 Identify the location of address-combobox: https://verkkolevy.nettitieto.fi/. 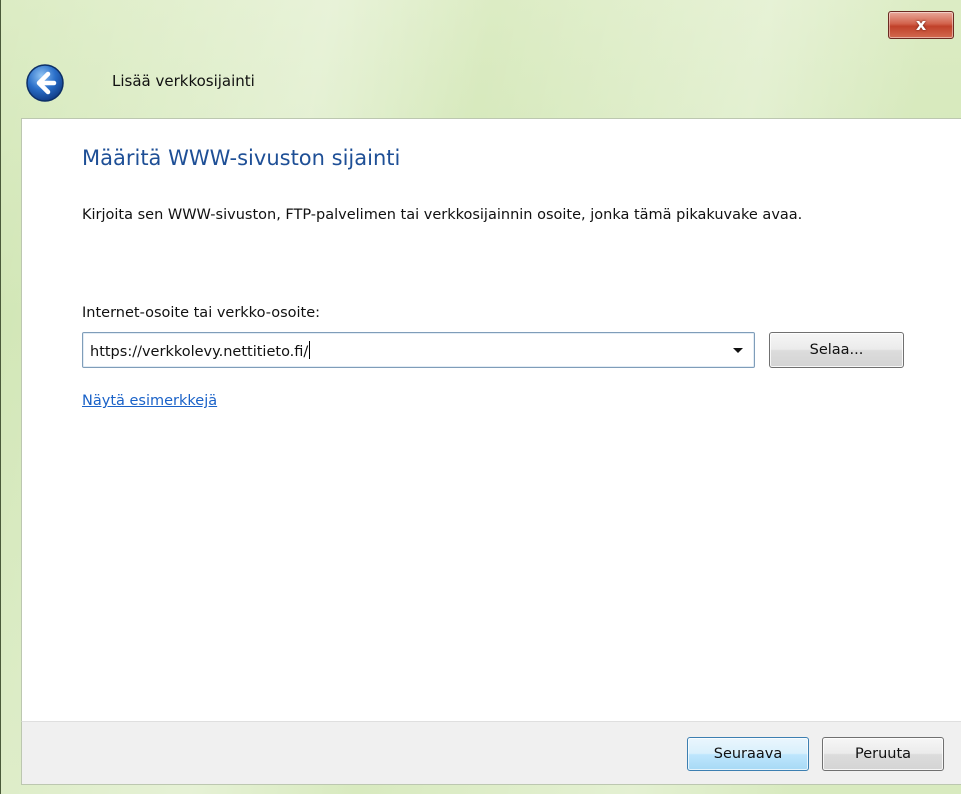
(418, 350).